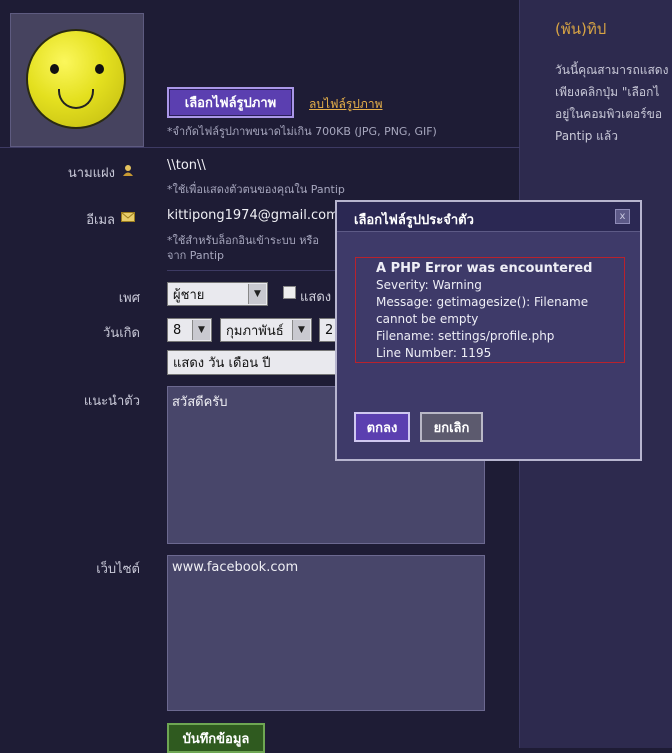 This screenshot has height=753, width=672. Describe the element at coordinates (217, 294) in the screenshot. I see `gender-select: ผู้ชาย ▼` at that location.